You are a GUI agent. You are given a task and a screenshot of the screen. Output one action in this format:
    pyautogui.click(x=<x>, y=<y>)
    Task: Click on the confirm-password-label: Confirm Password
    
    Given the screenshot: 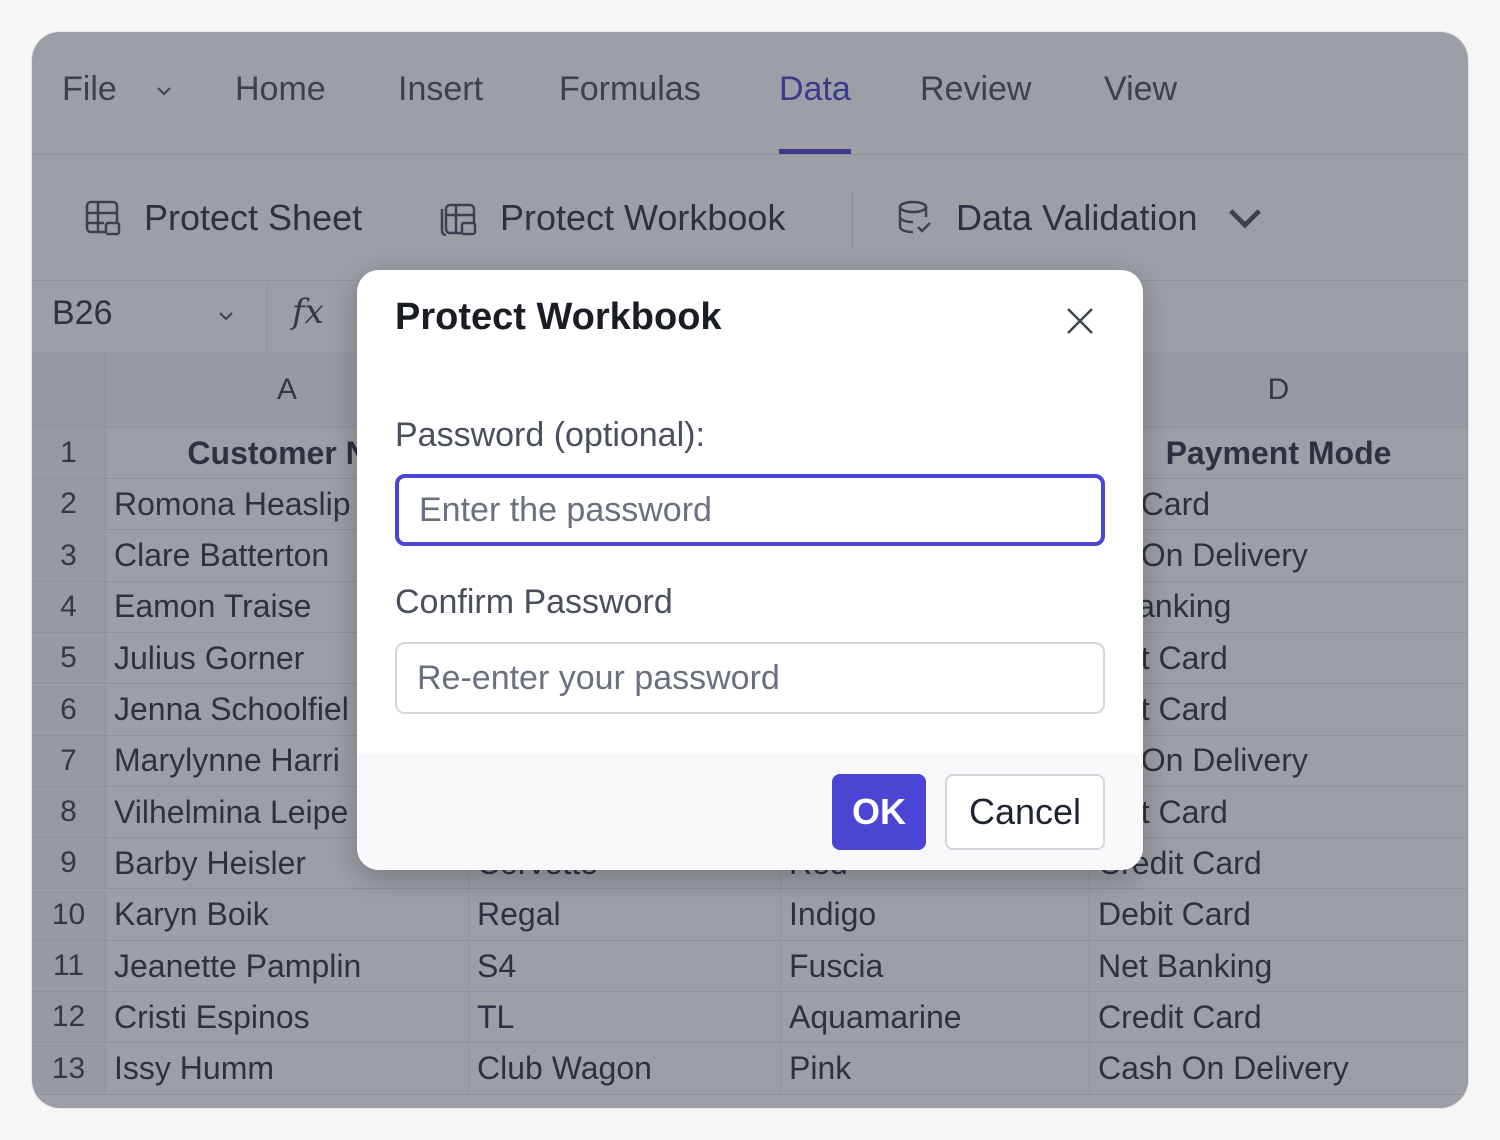 What is the action you would take?
    pyautogui.click(x=534, y=602)
    